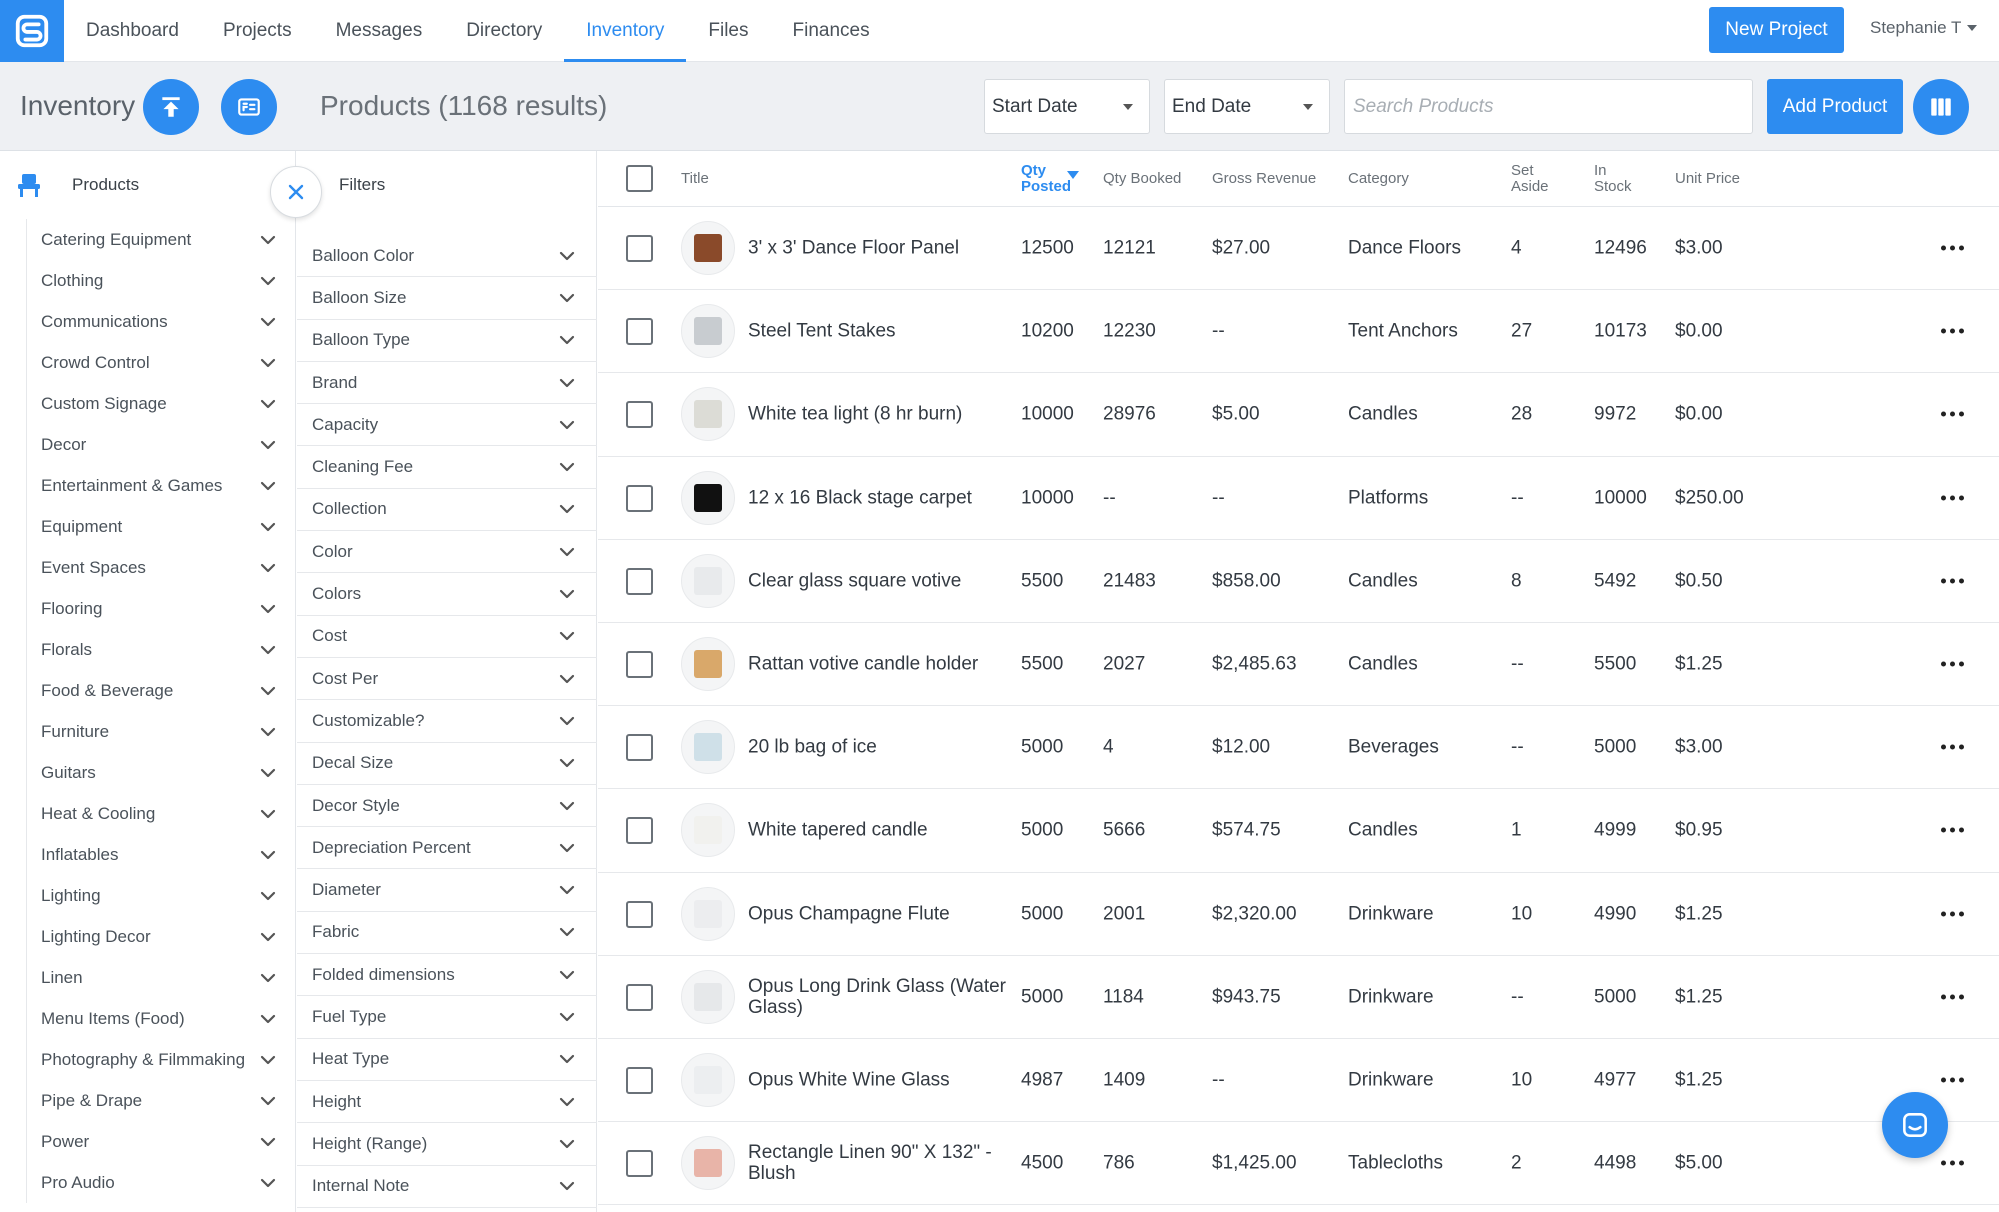 This screenshot has height=1212, width=1999. I want to click on tab-files: Files, so click(728, 31).